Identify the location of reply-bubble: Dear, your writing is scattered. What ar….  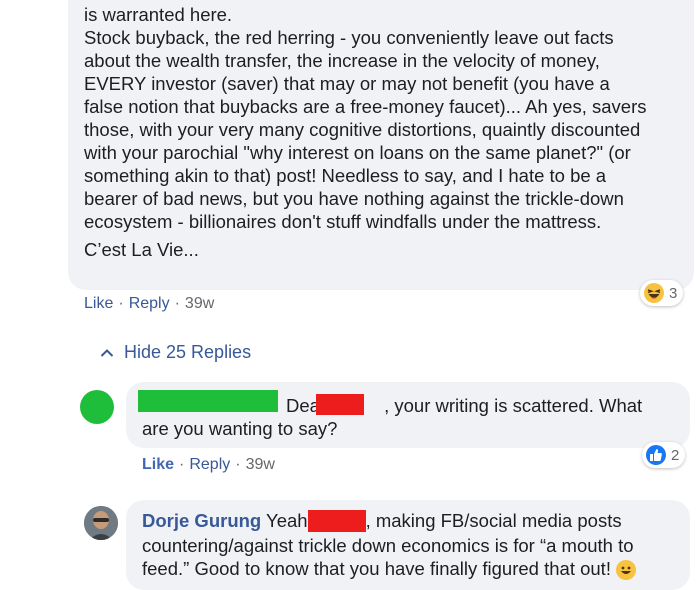
(408, 415).